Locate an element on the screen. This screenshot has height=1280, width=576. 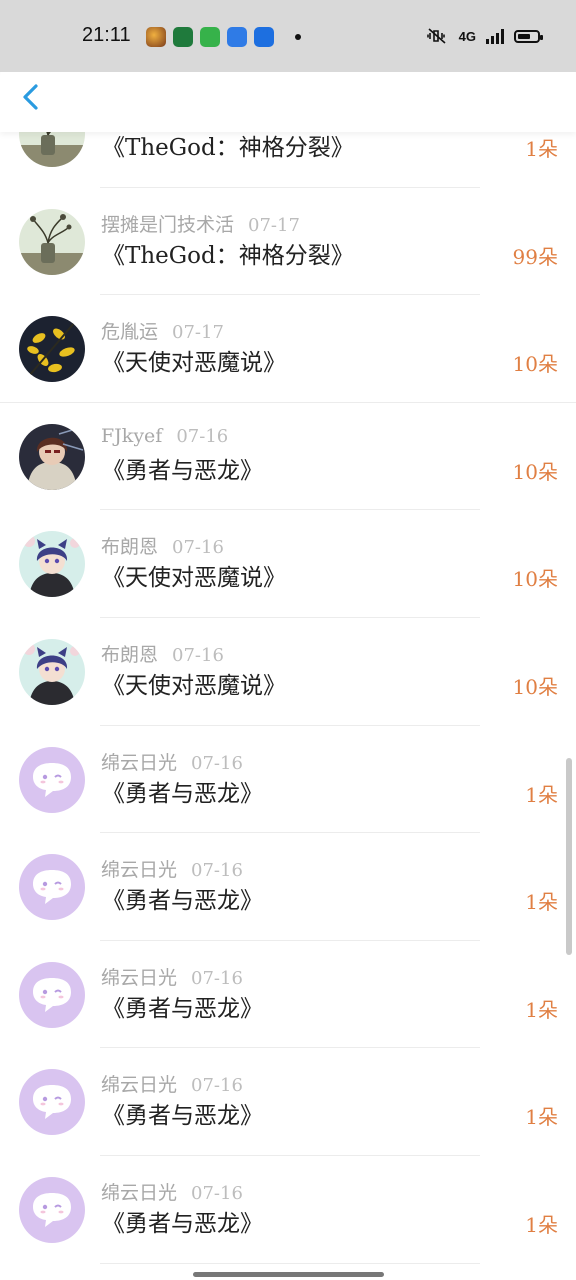
list-item: 危胤运 07-17 《天使对恶魔说》 10朵 is located at coordinates (288, 349).